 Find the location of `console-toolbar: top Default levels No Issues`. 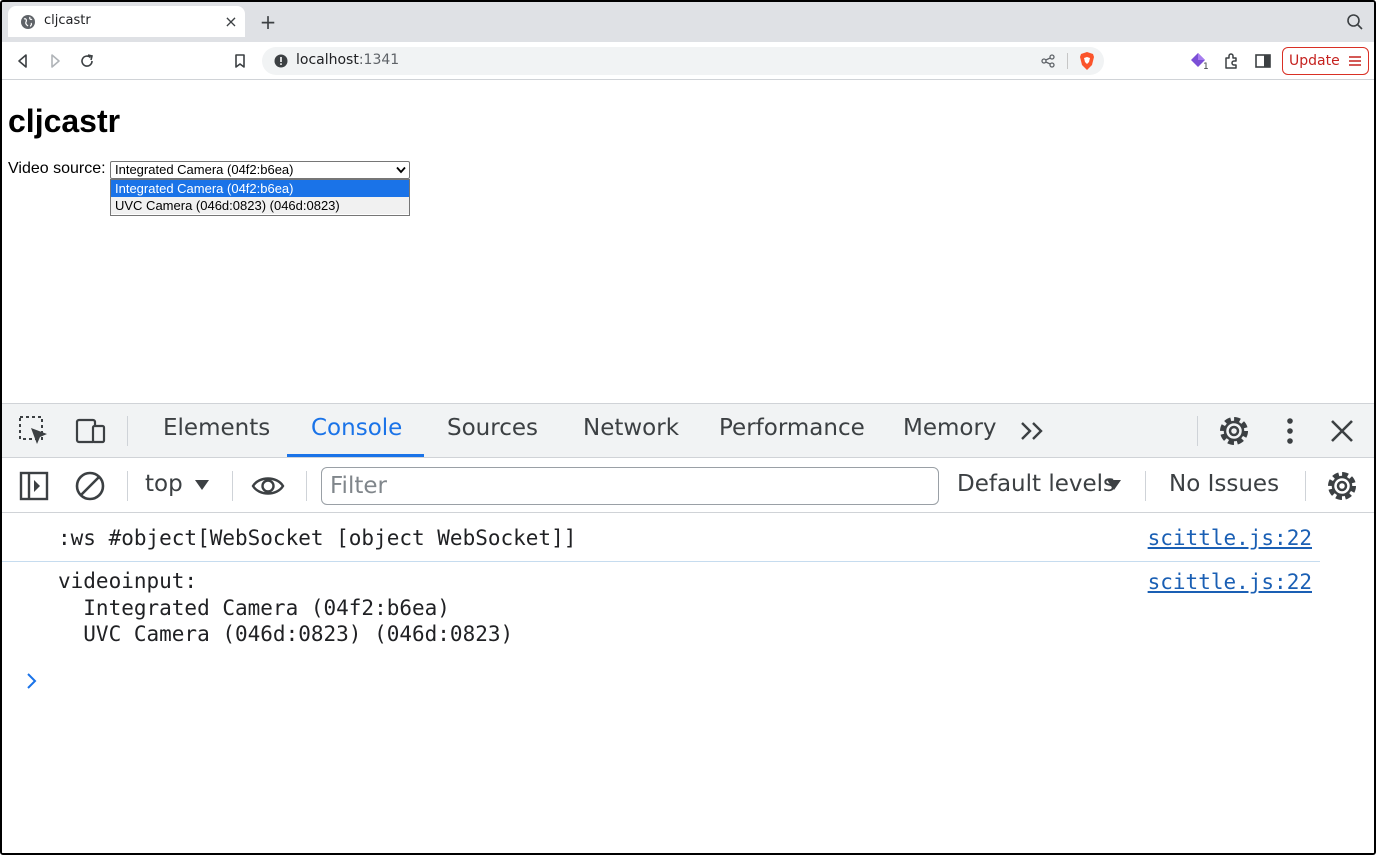

console-toolbar: top Default levels No Issues is located at coordinates (688, 486).